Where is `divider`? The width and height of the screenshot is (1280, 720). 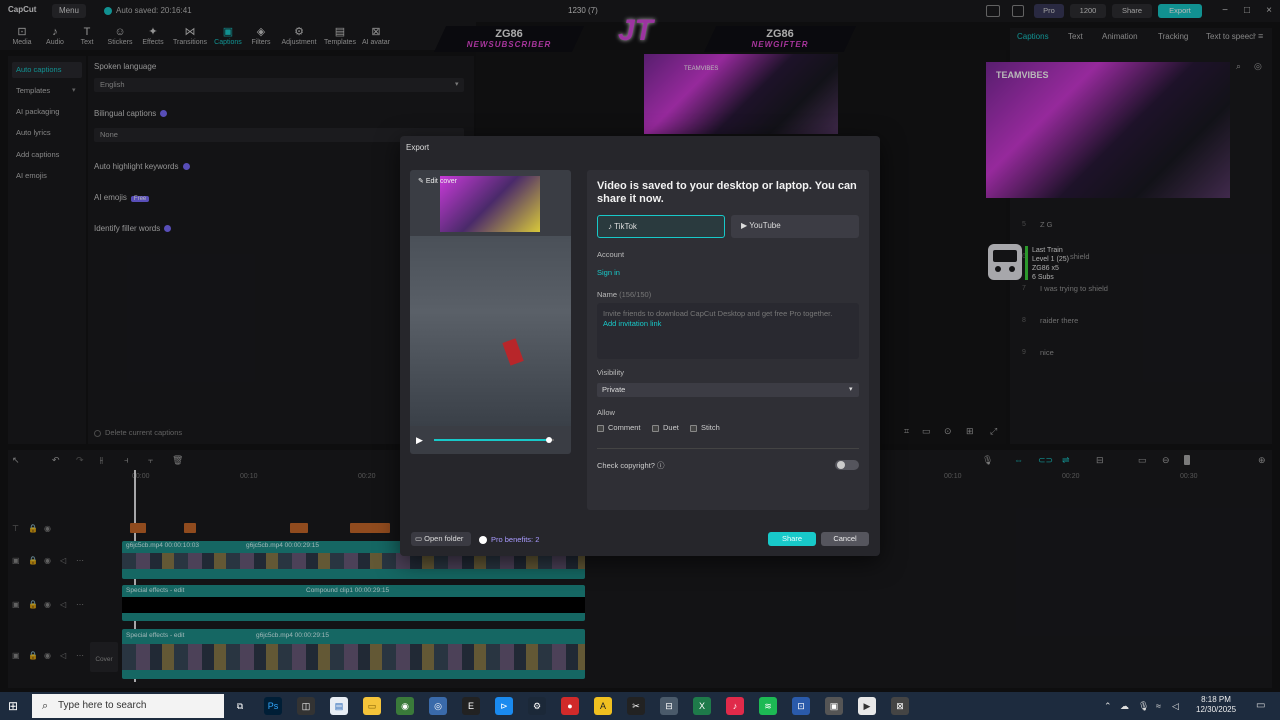
divider is located at coordinates (728, 448).